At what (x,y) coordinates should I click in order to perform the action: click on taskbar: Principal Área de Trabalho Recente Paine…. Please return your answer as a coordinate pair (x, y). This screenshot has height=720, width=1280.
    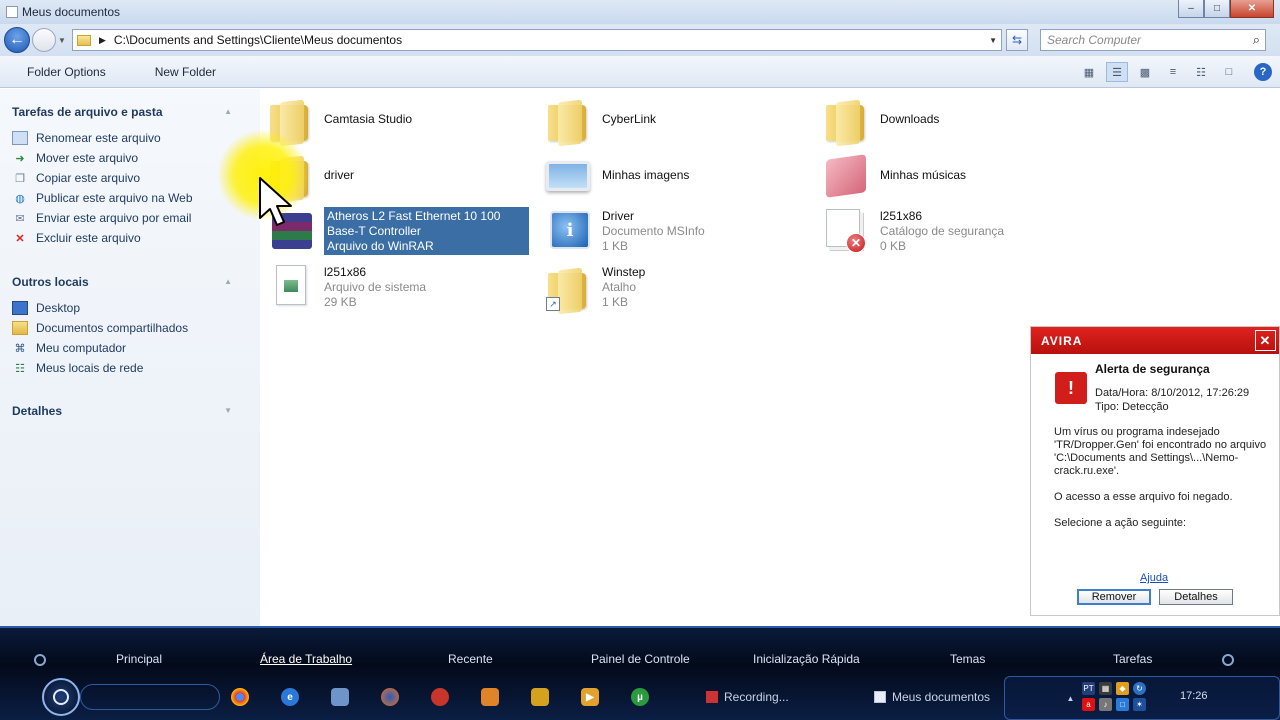
    Looking at the image, I should click on (640, 673).